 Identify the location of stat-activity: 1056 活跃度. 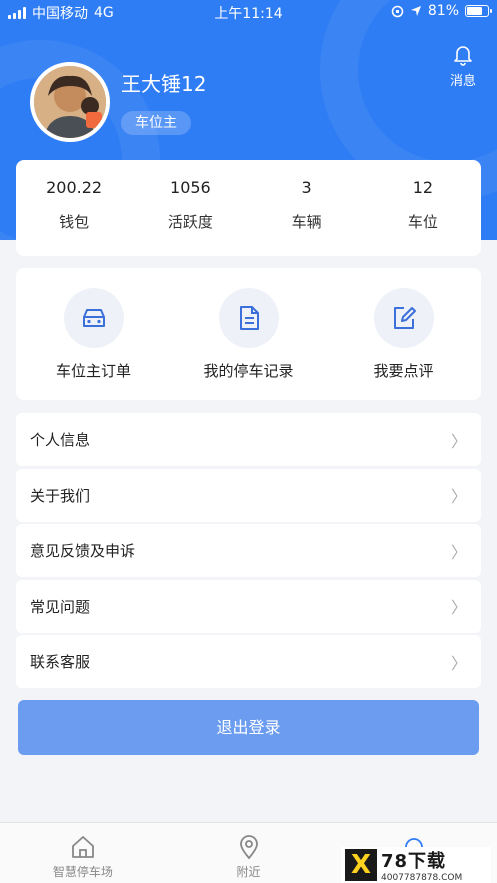
(190, 208).